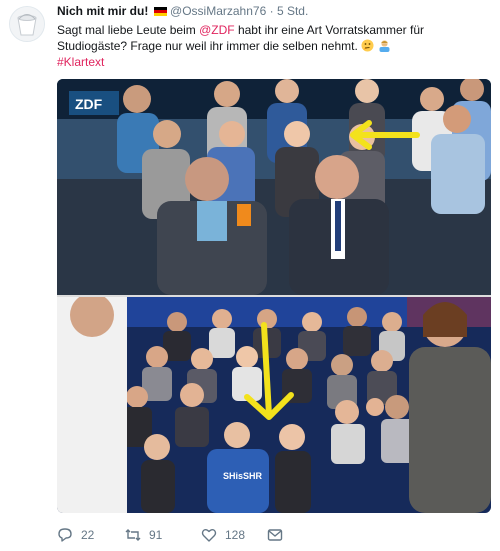 The image size is (500, 551). I want to click on retweet-button: 91, so click(143, 535).